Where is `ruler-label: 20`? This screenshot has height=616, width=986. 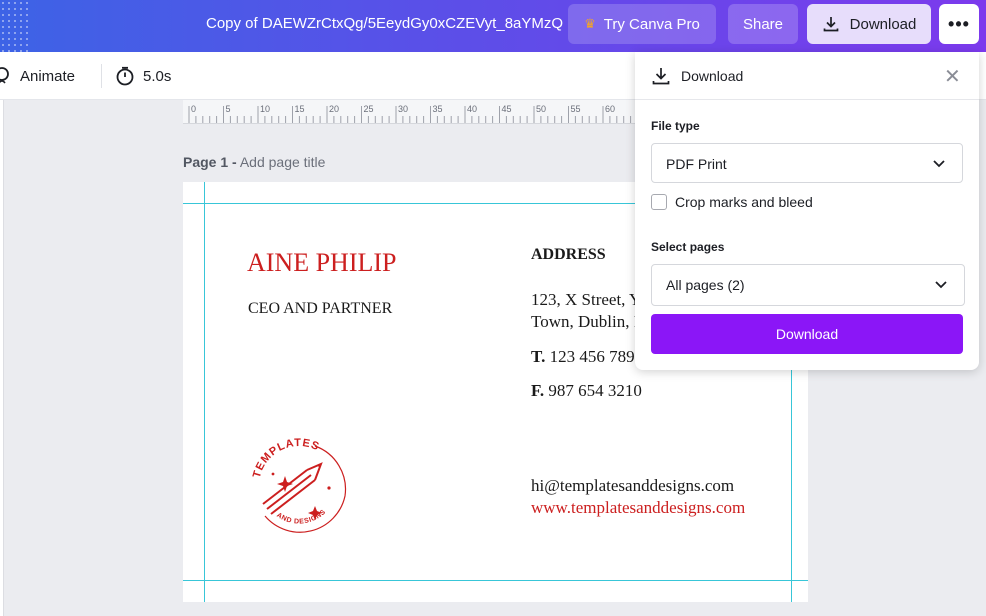
ruler-label: 20 is located at coordinates (334, 109).